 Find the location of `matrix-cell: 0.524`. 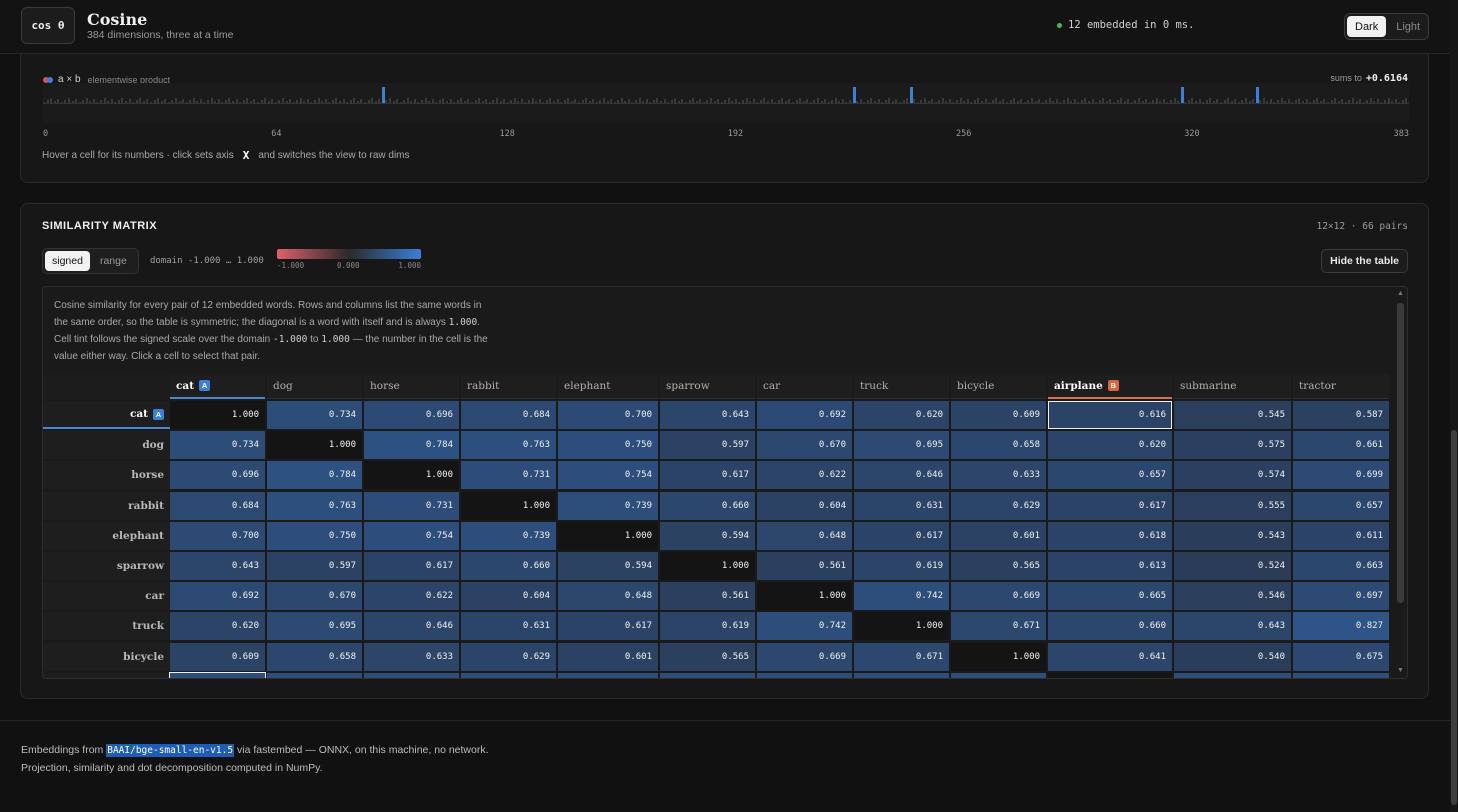

matrix-cell: 0.524 is located at coordinates (1232, 565).